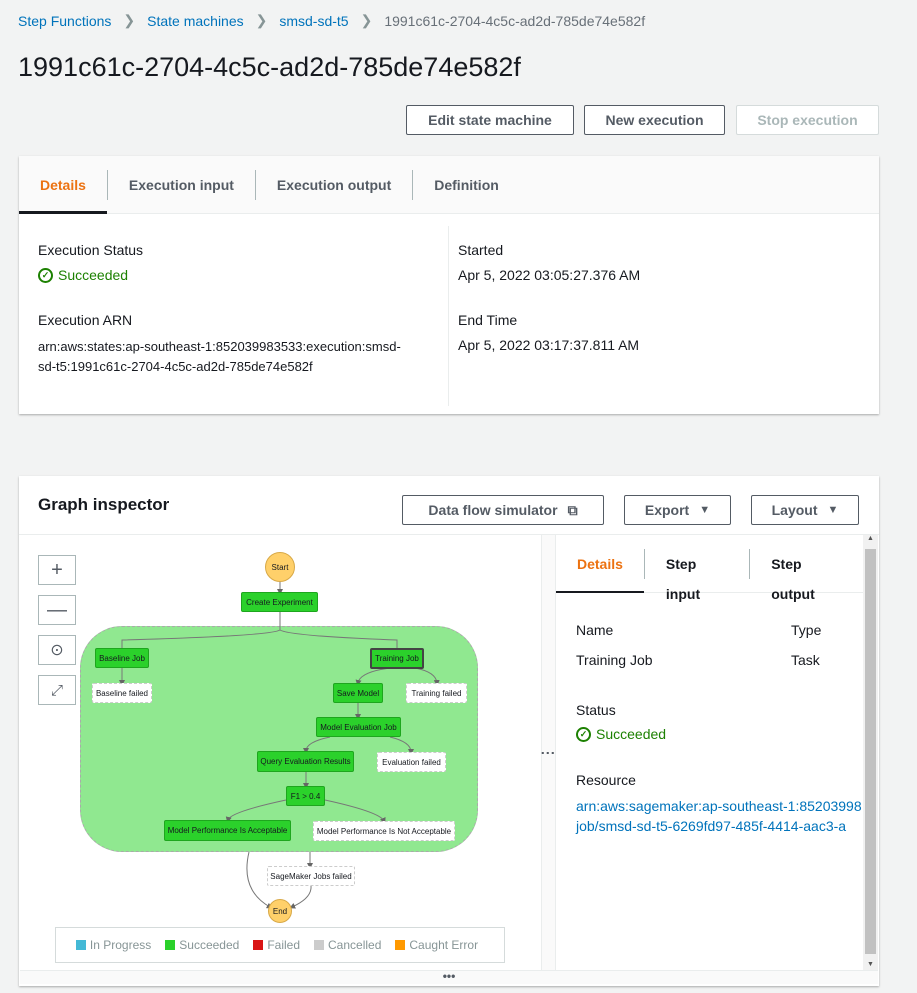  I want to click on legend-item: Caught Error, so click(436, 945).